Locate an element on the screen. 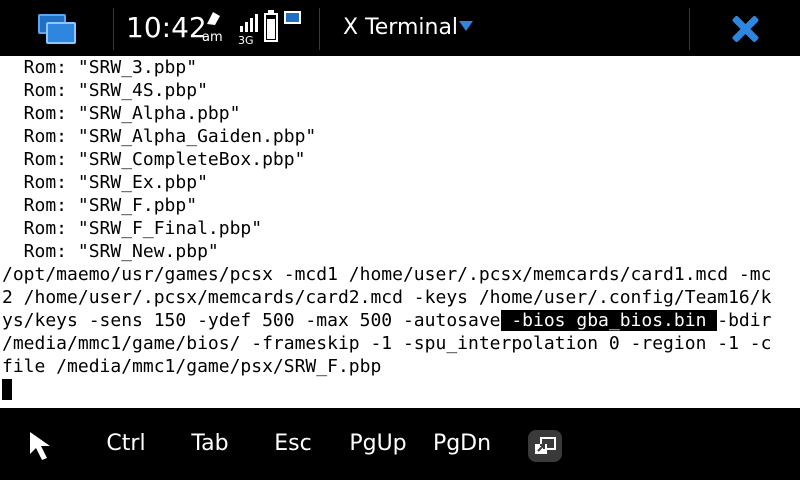 This screenshot has height=480, width=800. status-bar: 10:42 am 3G X Terminal is located at coordinates (400, 28).